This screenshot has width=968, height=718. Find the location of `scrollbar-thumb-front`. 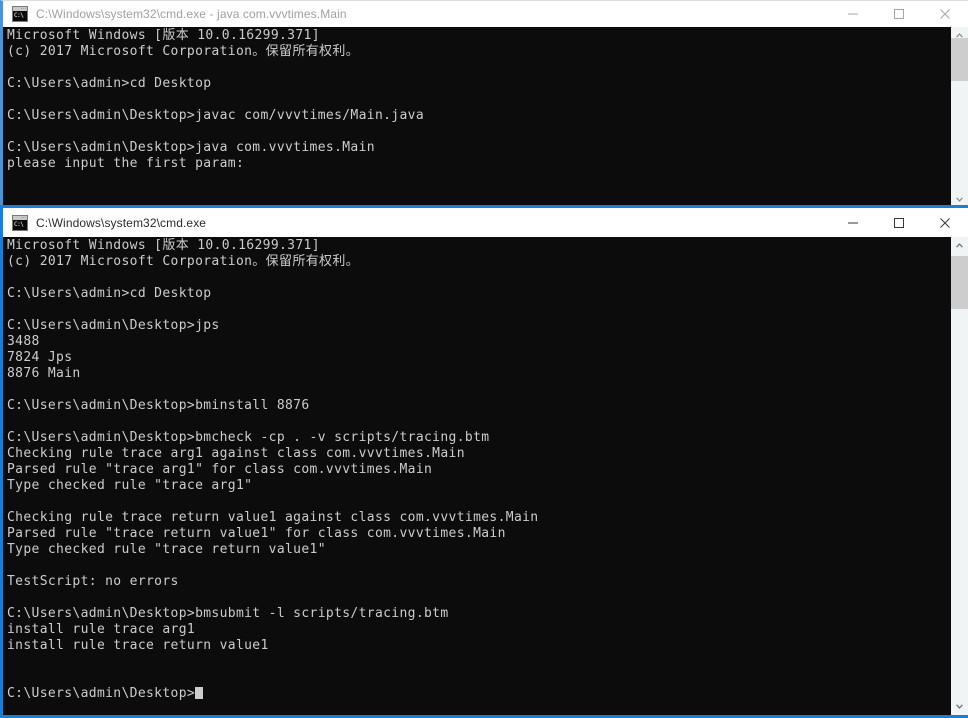

scrollbar-thumb-front is located at coordinates (959, 282).